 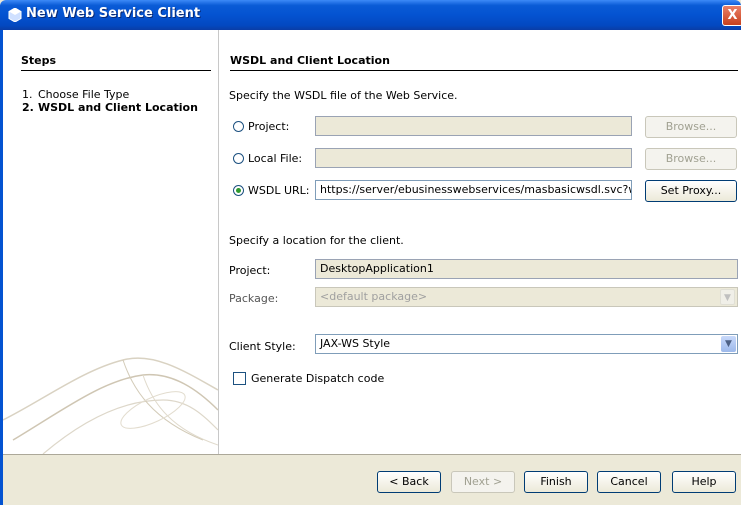 What do you see at coordinates (728, 344) in the screenshot?
I see `client-style-dropdown-icon: ▼` at bounding box center [728, 344].